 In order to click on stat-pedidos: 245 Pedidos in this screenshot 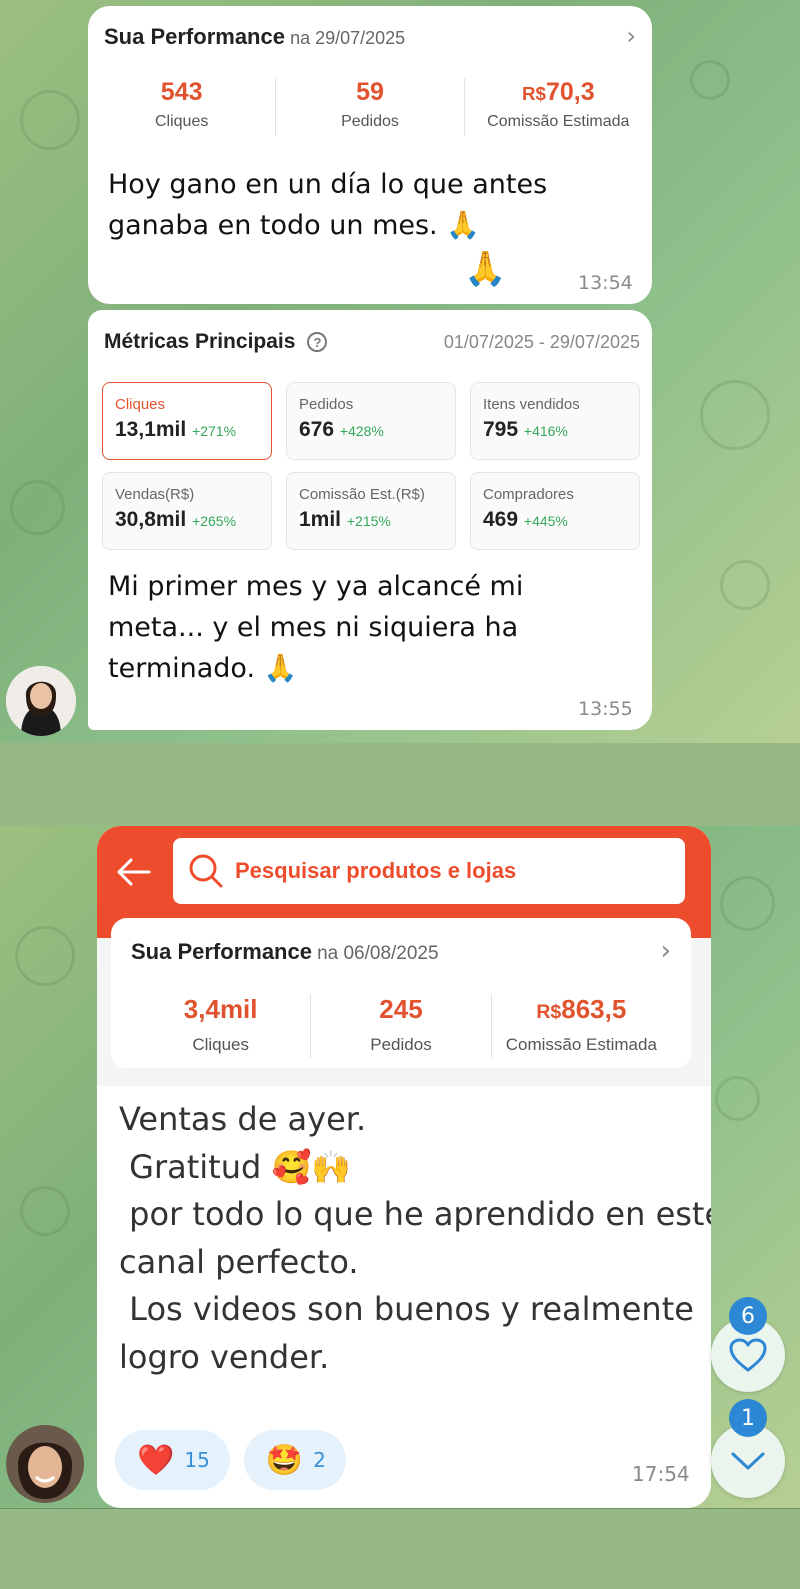, I will do `click(401, 1026)`.